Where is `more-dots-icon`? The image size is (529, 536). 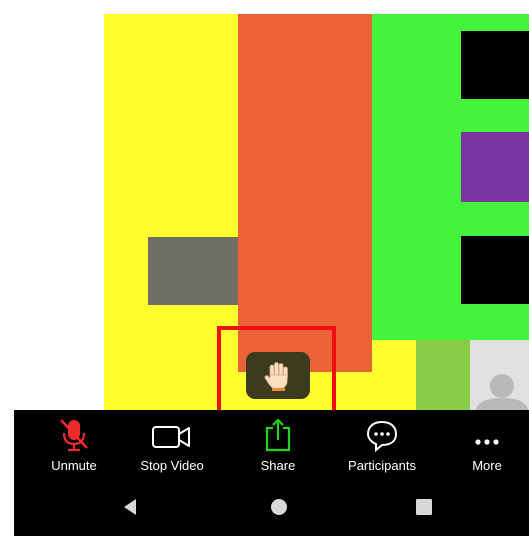 more-dots-icon is located at coordinates (487, 442).